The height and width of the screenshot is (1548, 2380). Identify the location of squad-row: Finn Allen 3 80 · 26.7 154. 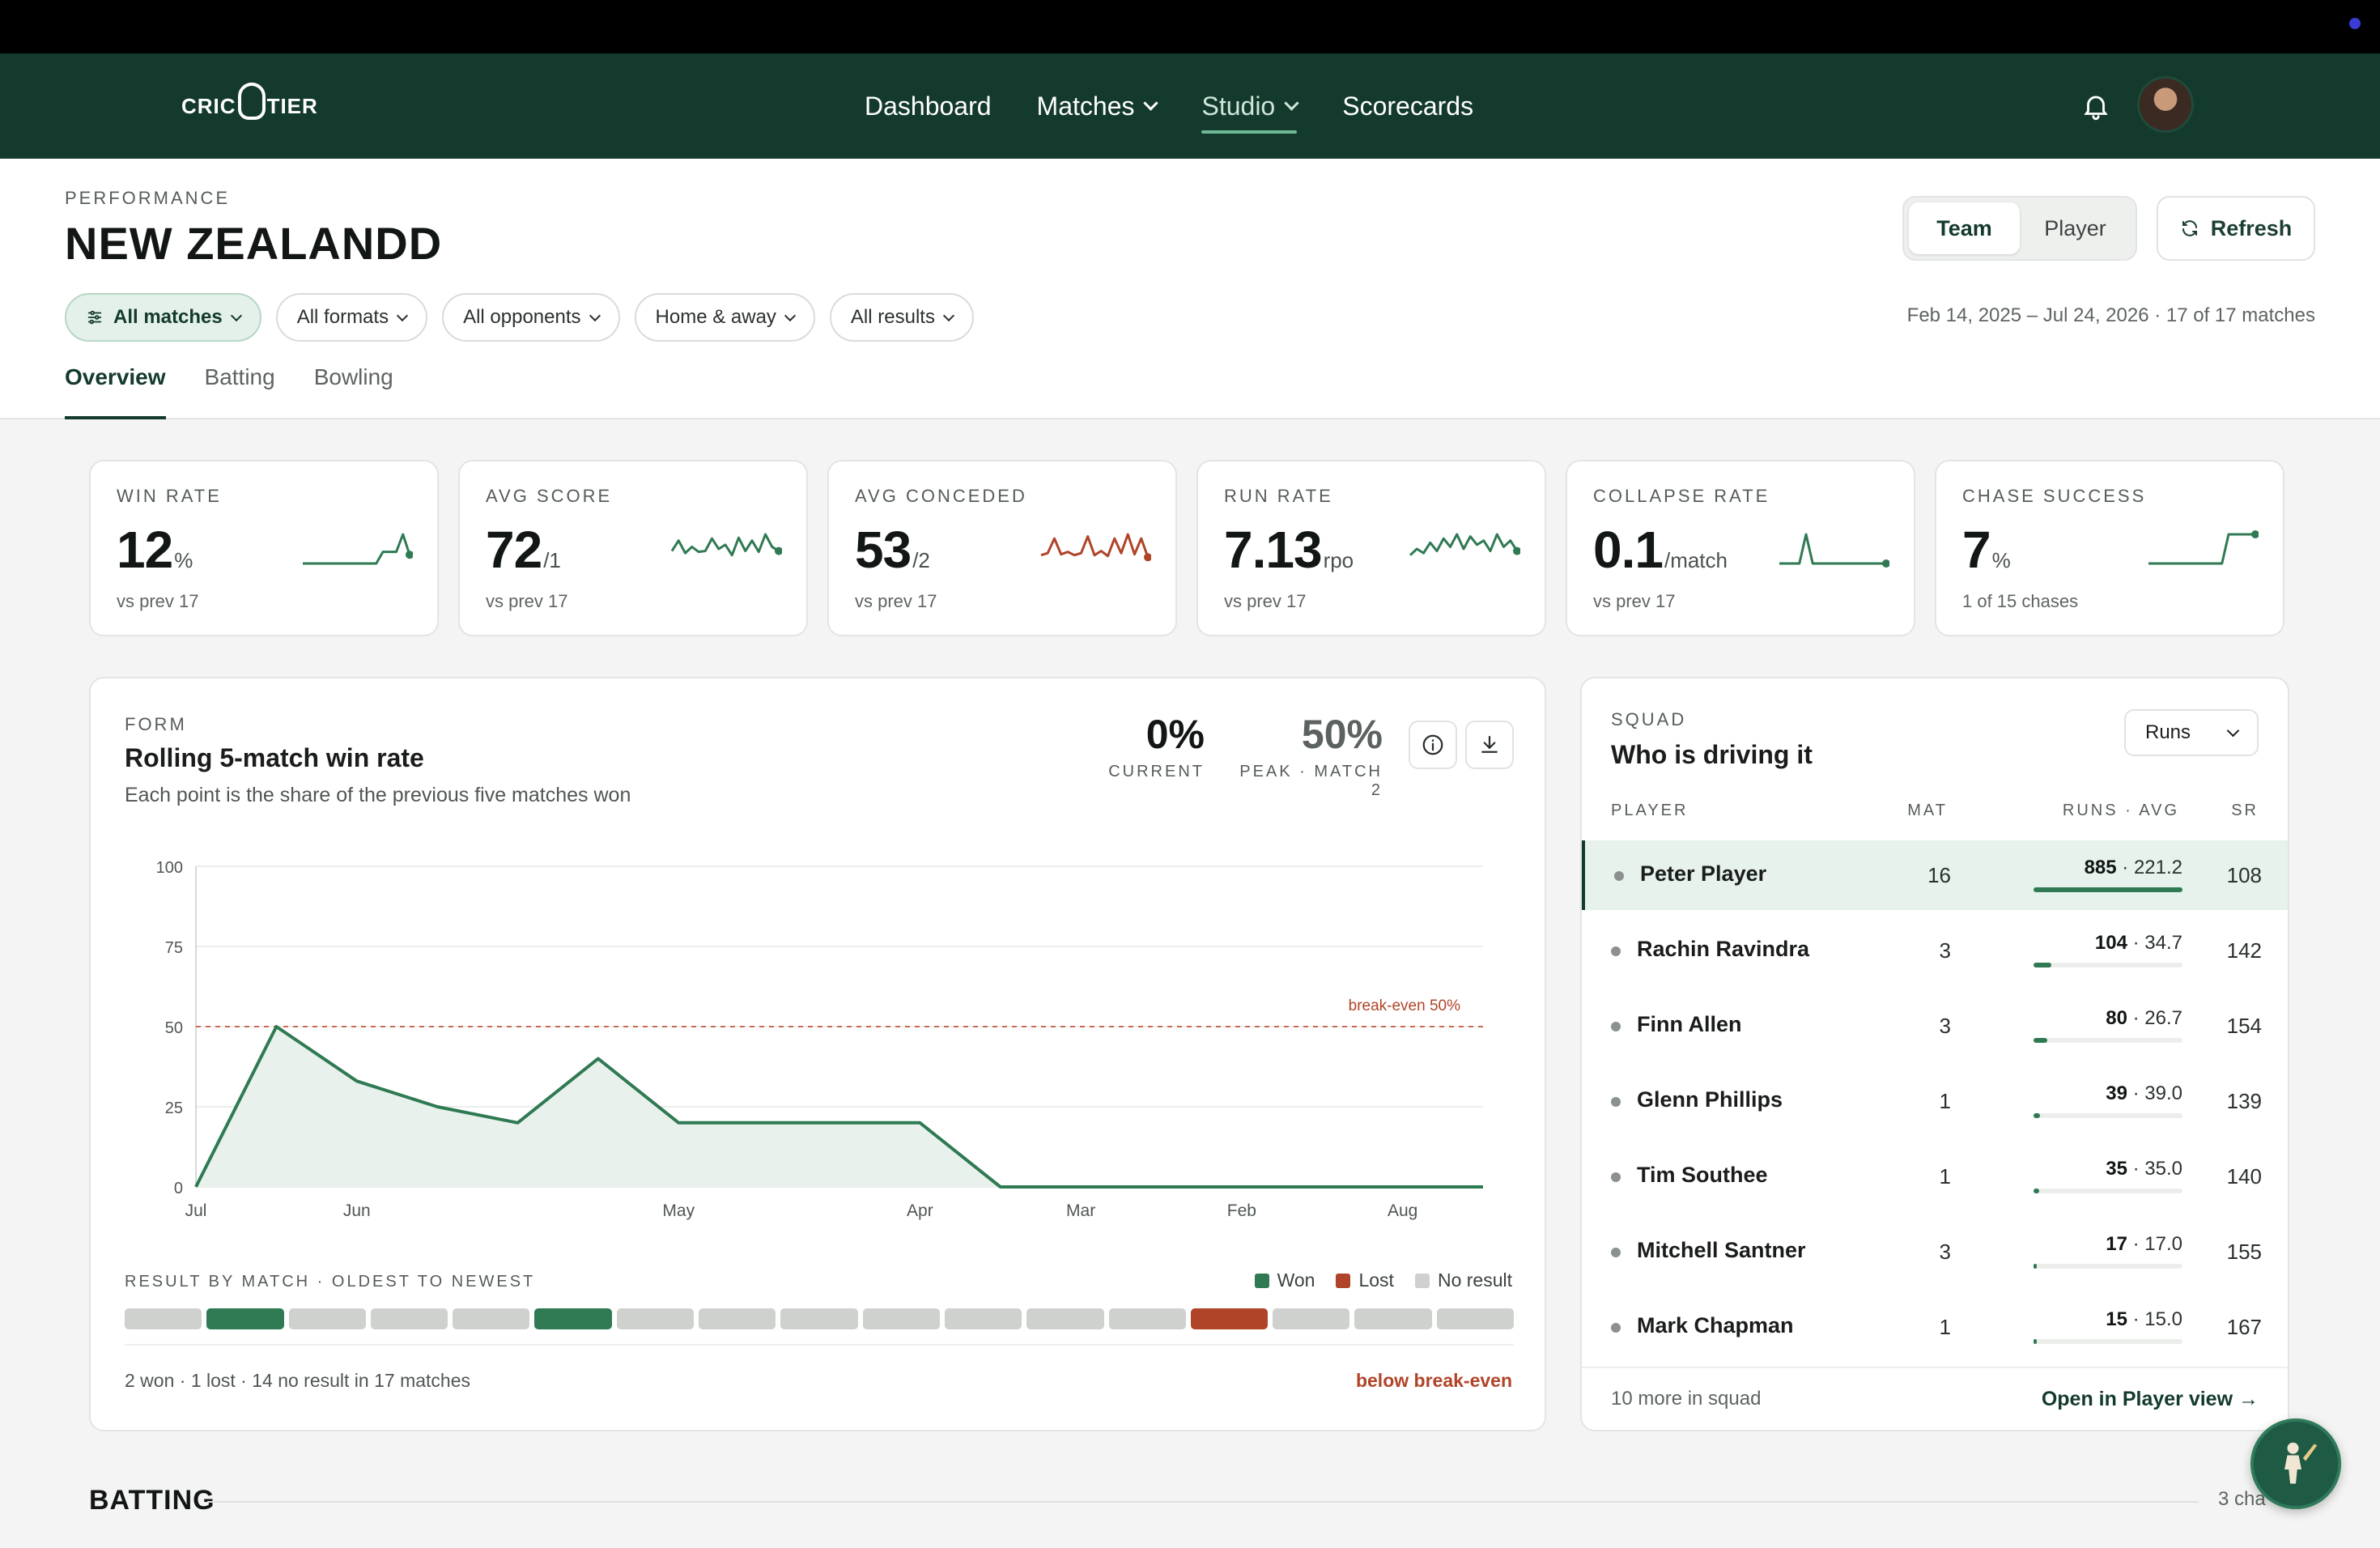
(1935, 1026).